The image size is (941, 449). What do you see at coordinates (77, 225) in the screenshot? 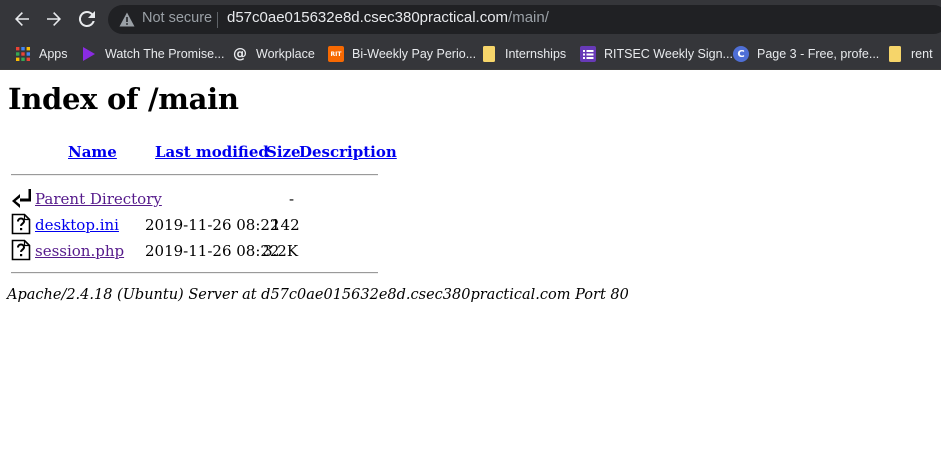
I see `file-link-desktop-ini: desktop.ini` at bounding box center [77, 225].